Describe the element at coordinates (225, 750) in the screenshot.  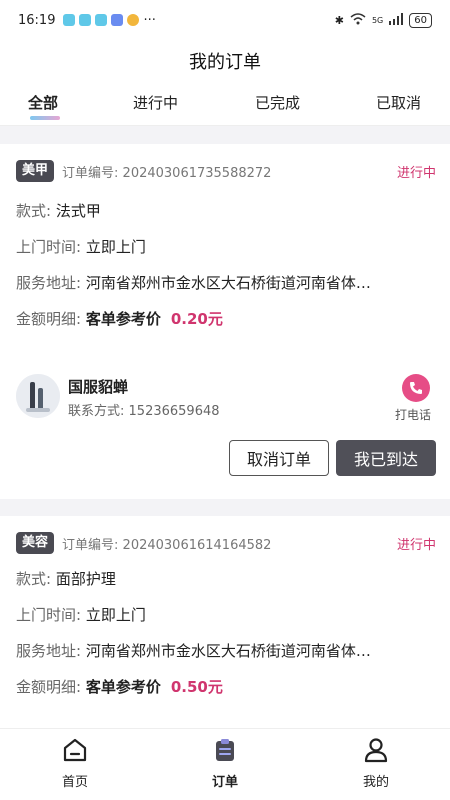
I see `orders-icon` at that location.